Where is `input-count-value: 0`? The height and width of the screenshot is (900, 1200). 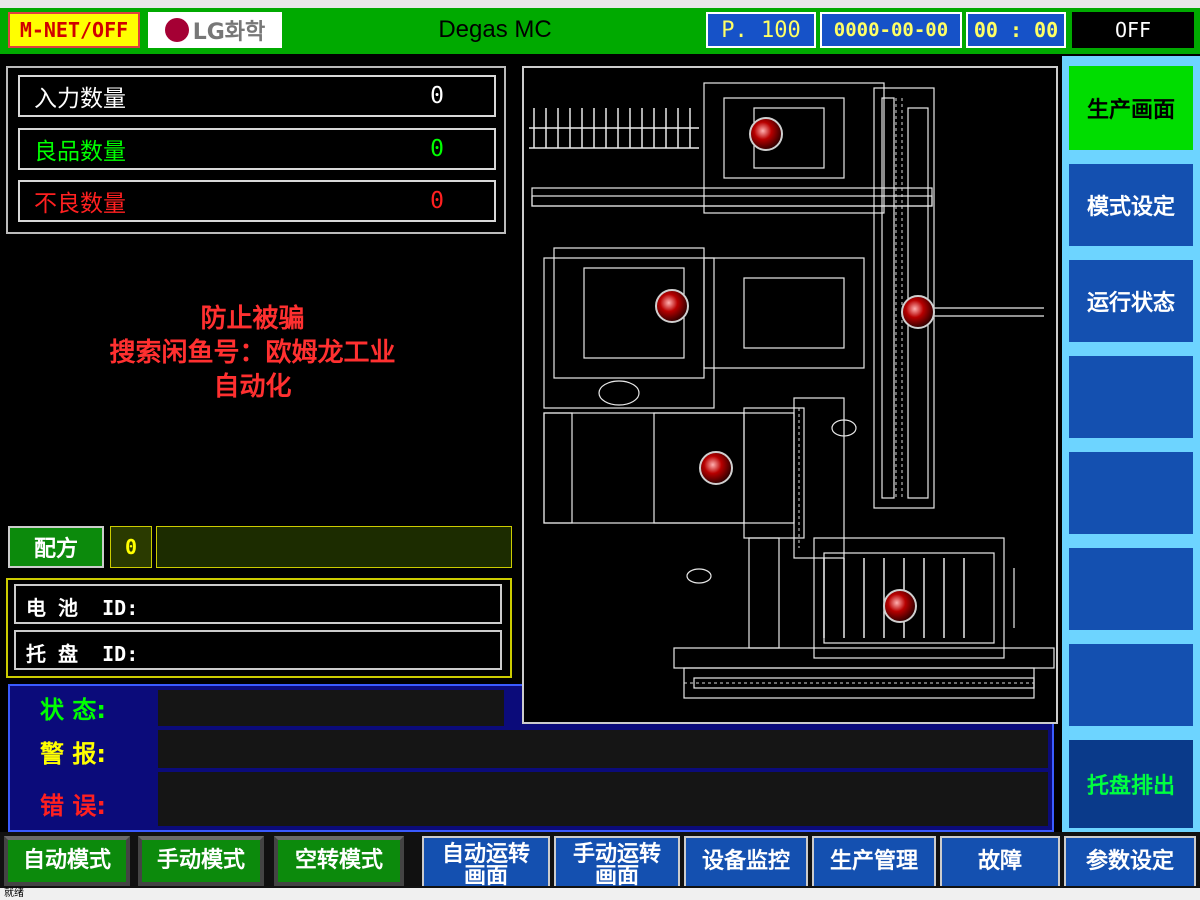 input-count-value: 0 is located at coordinates (437, 96).